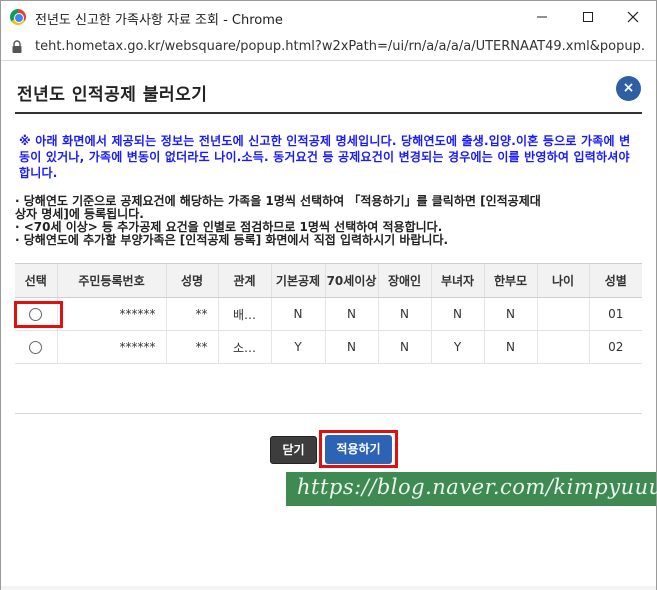 The image size is (657, 590). I want to click on highlight-box-radio, so click(38, 314).